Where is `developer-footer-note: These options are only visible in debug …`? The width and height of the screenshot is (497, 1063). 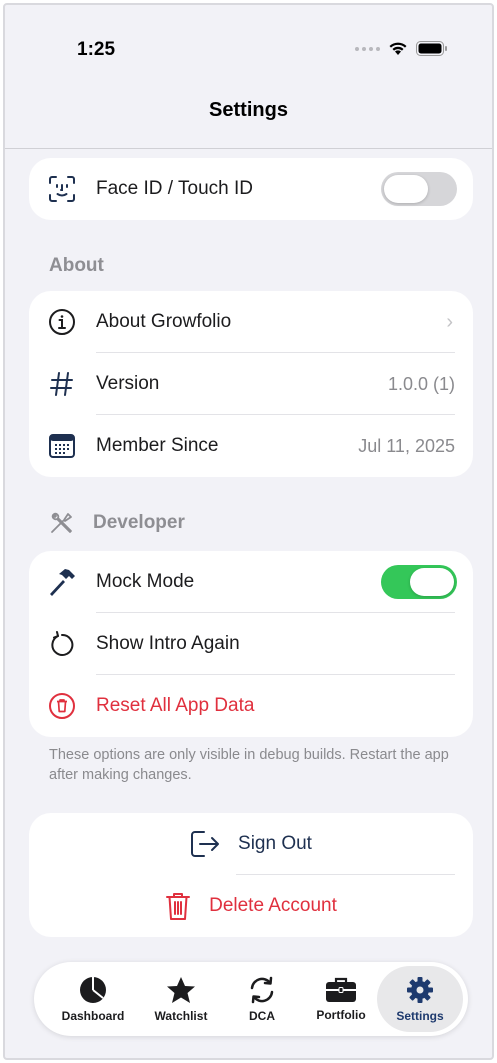
developer-footer-note: These options are only visible in debug … is located at coordinates (249, 765).